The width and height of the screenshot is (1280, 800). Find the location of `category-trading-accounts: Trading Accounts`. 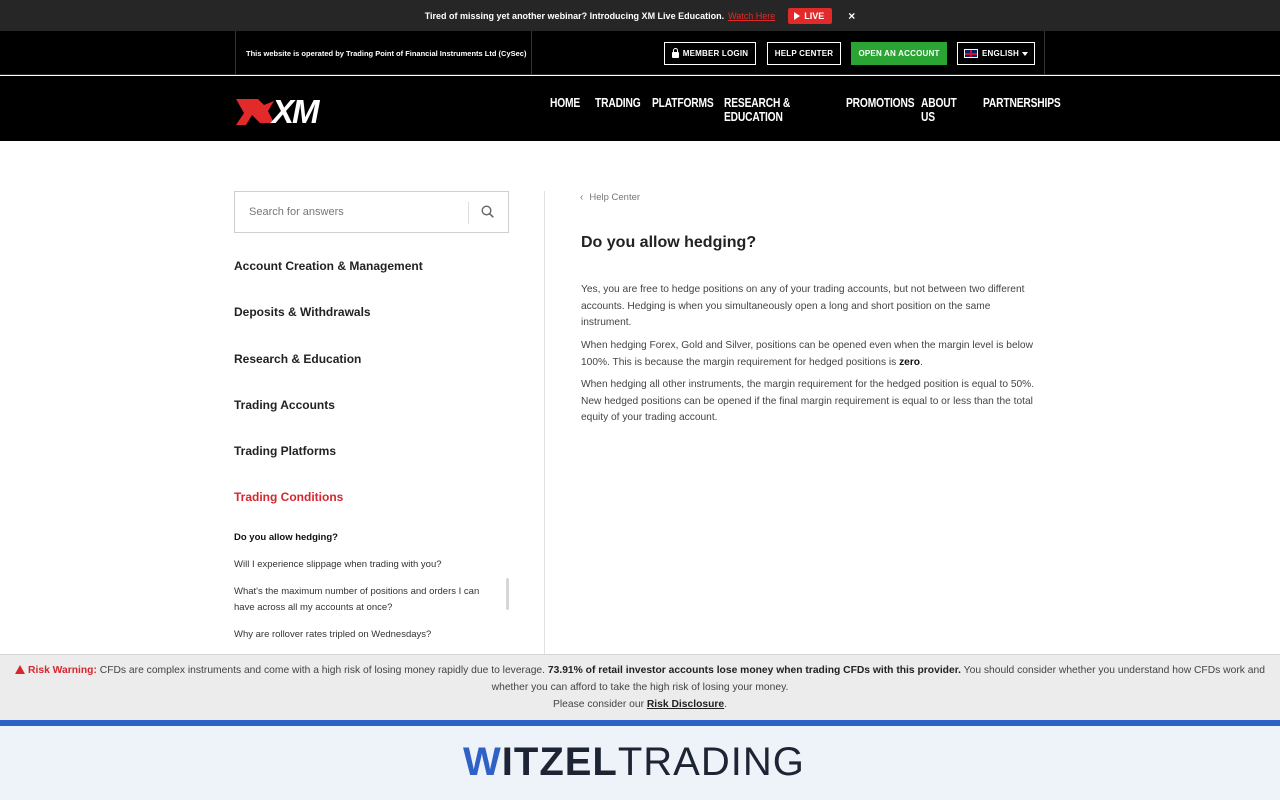

category-trading-accounts: Trading Accounts is located at coordinates (284, 405).